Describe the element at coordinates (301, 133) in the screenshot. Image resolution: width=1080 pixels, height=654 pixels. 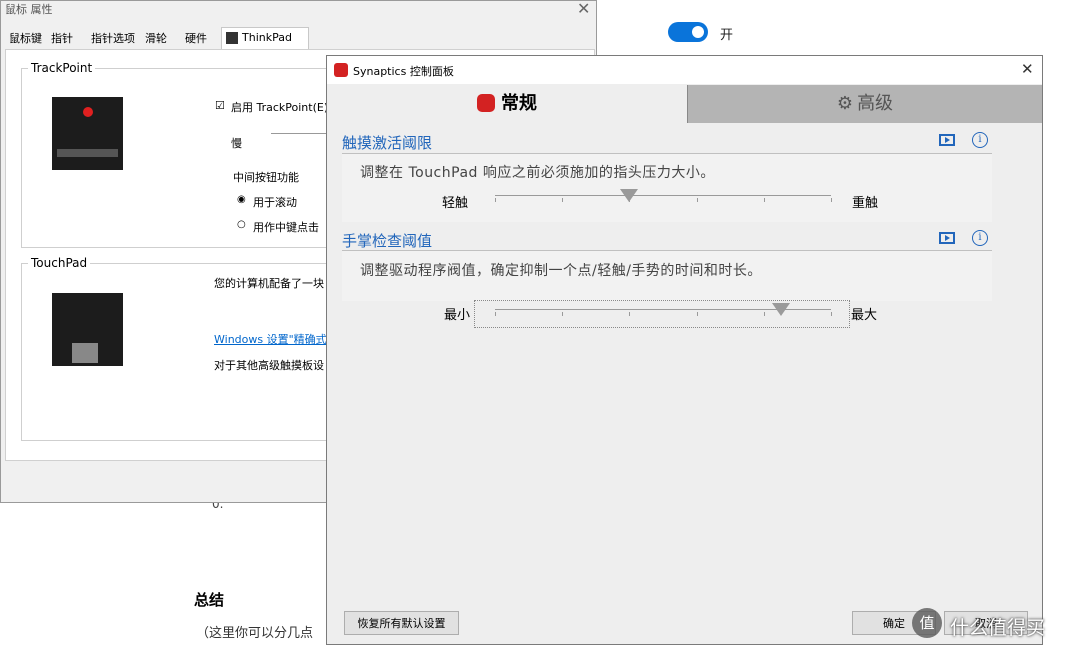
I see `speed-slider-track` at that location.